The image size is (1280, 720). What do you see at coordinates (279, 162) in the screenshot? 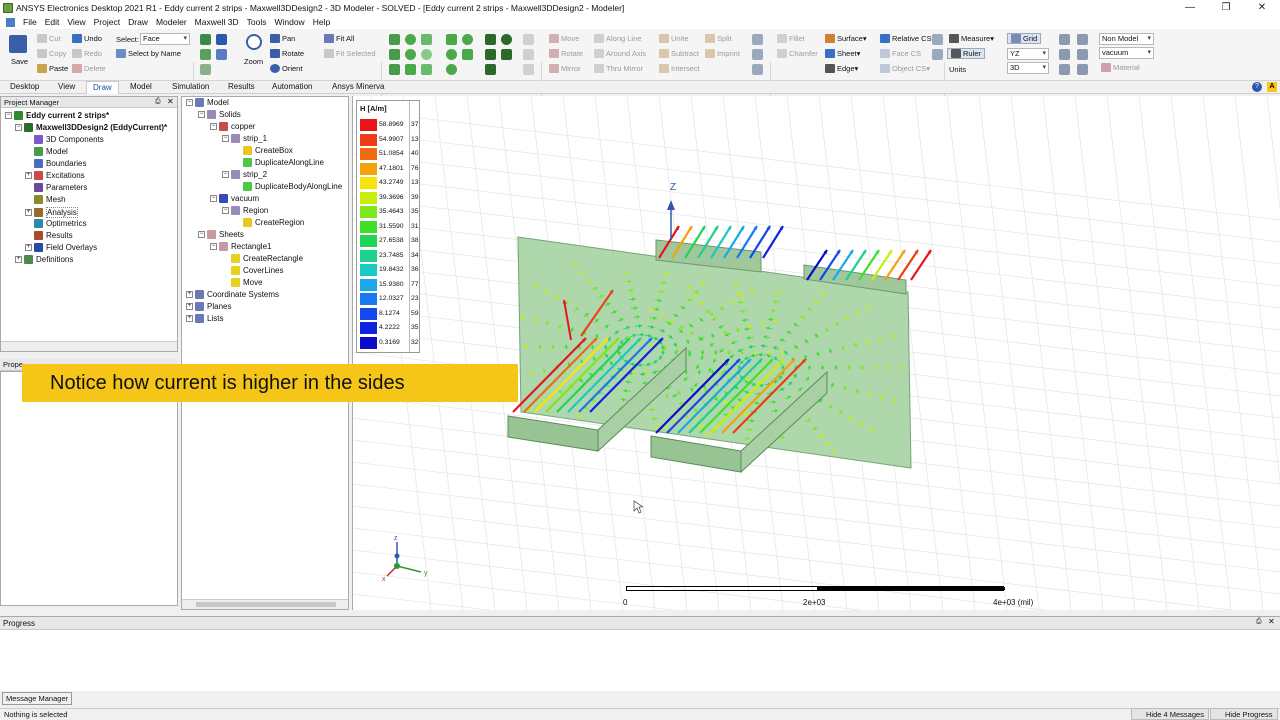
I see `model-tree-item: DuplicateAlongLine` at bounding box center [279, 162].